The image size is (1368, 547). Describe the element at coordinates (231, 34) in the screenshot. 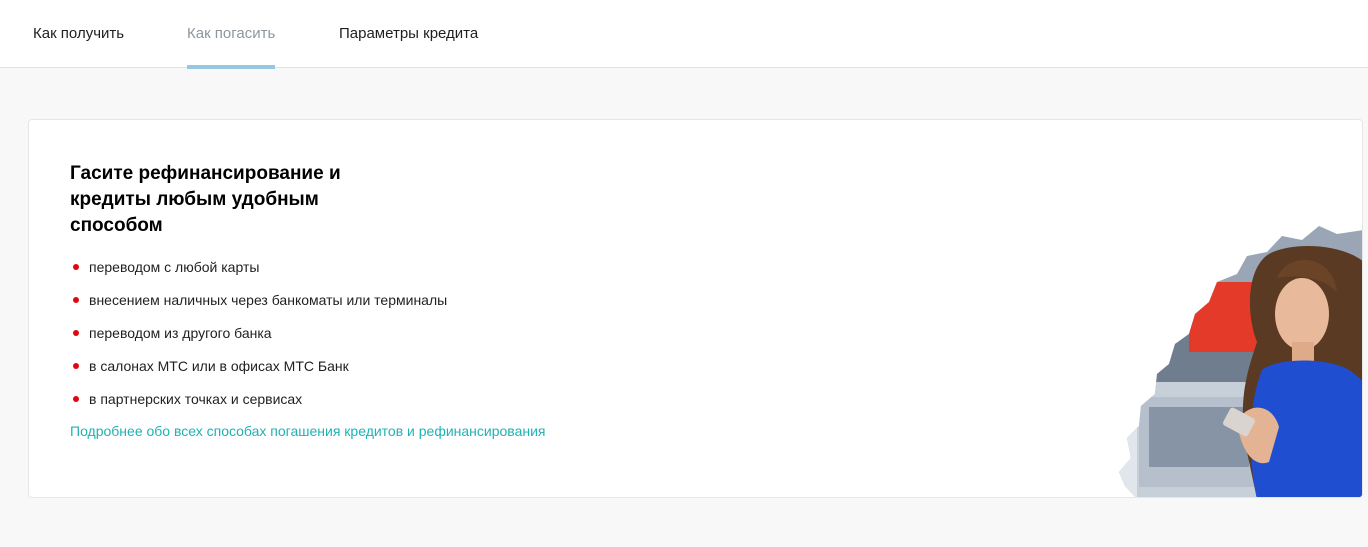

I see `tab-how-to-repay: Как погасить` at that location.